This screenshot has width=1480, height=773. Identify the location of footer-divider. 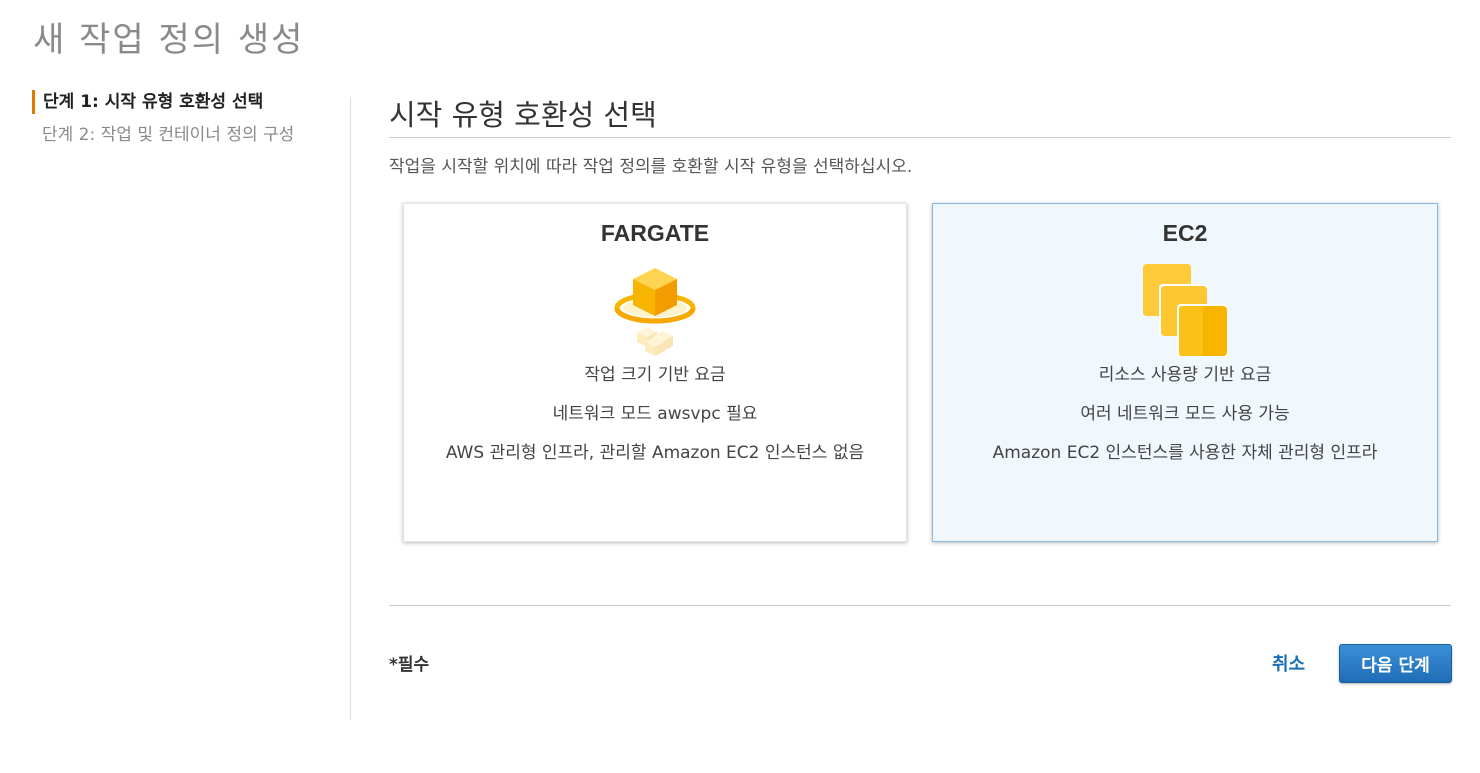
(920, 605).